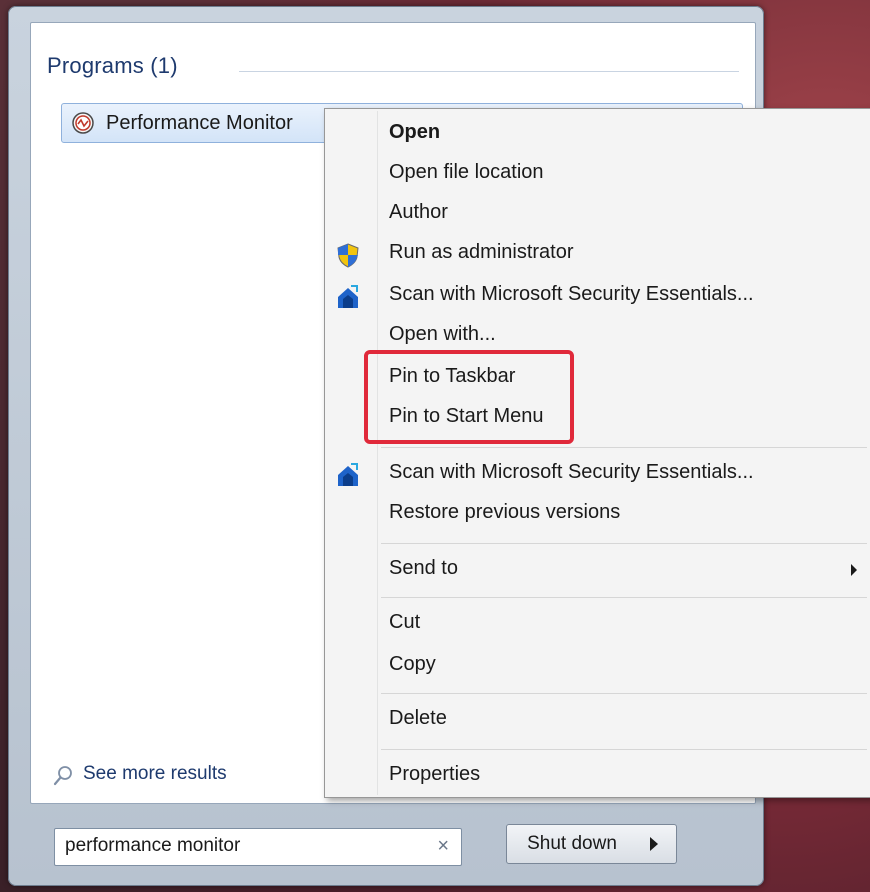  Describe the element at coordinates (597, 666) in the screenshot. I see `menu-item-copy: Copy` at that location.